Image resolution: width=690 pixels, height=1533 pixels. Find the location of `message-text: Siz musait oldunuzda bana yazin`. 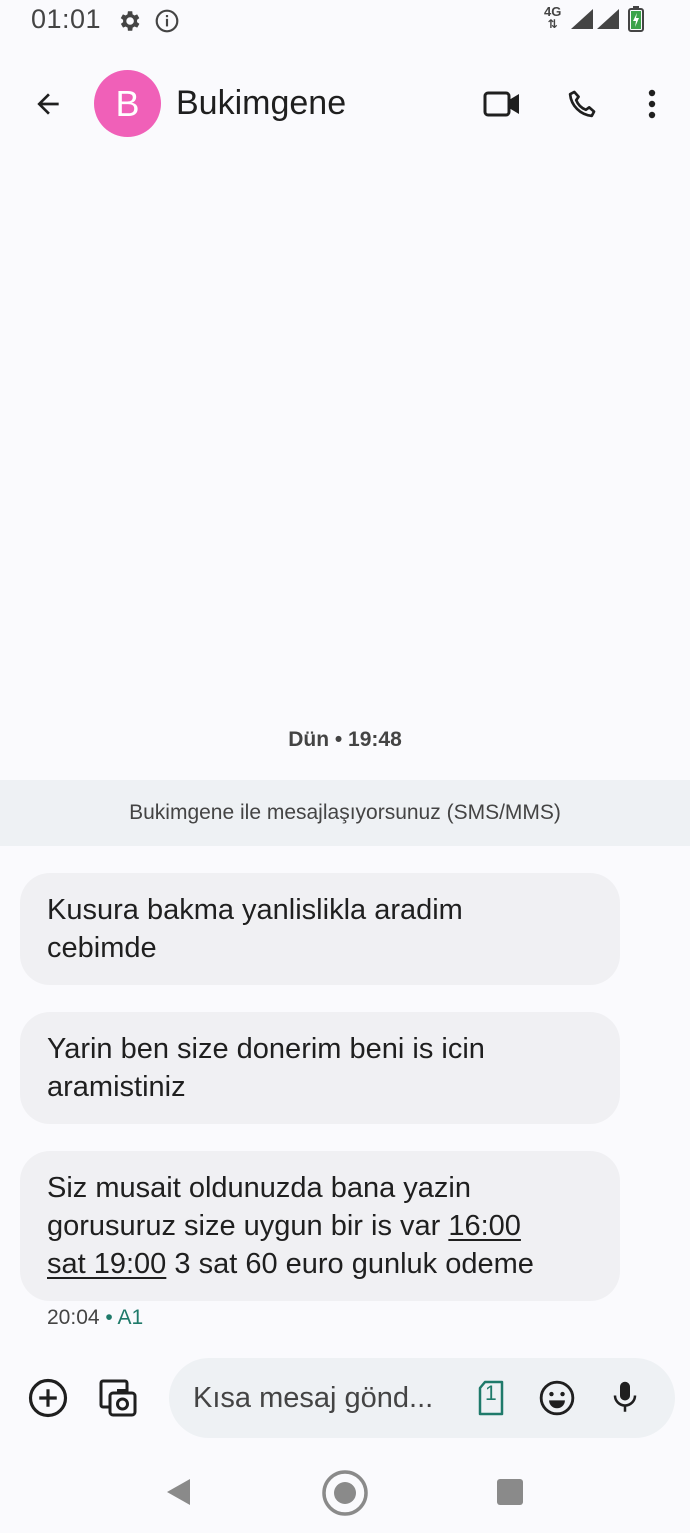

message-text: Siz musait oldunuzda bana yazin is located at coordinates (259, 1188).